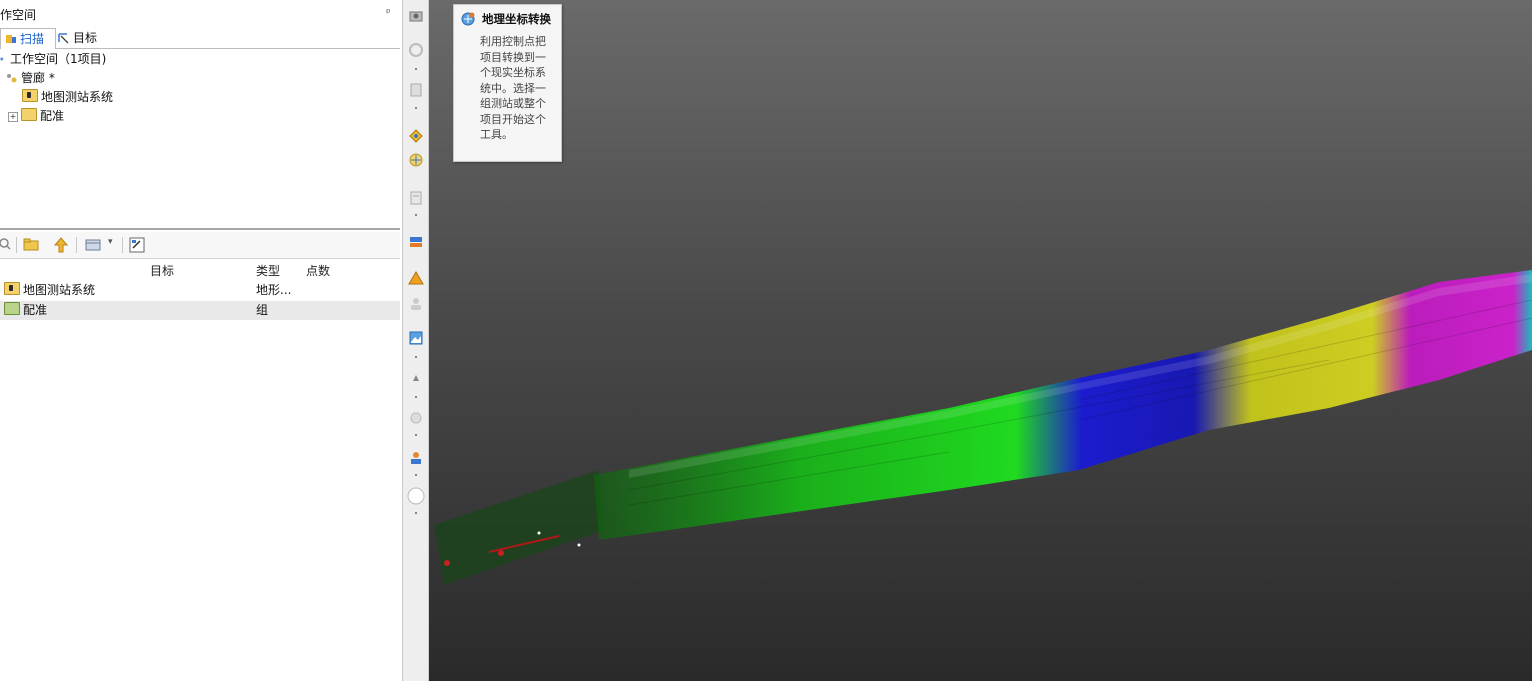 The height and width of the screenshot is (681, 1532). What do you see at coordinates (416, 278) in the screenshot?
I see `warning-icon` at bounding box center [416, 278].